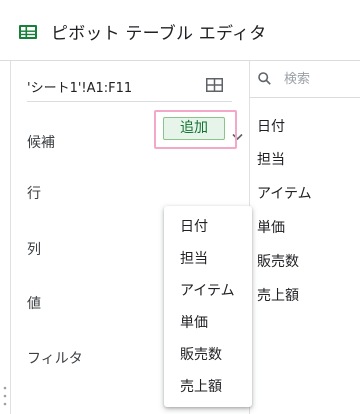  I want to click on field-item: 単価, so click(271, 227).